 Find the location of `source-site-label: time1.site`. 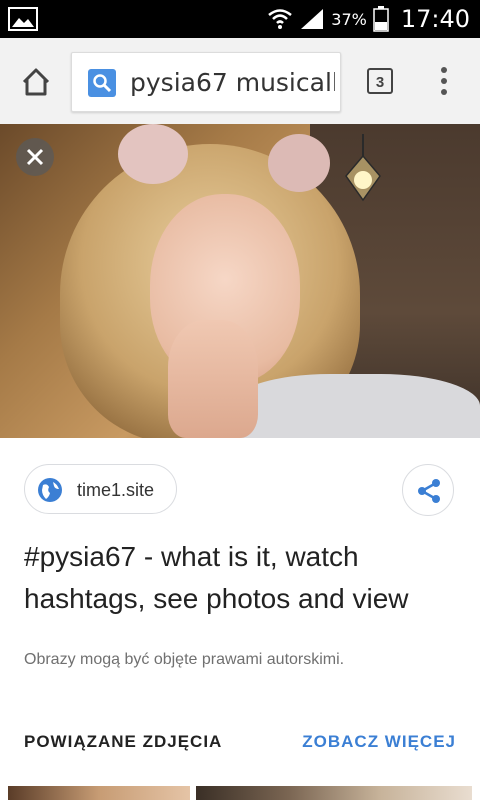

source-site-label: time1.site is located at coordinates (116, 490).